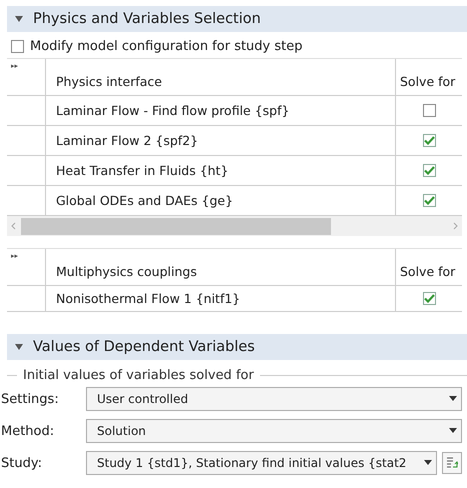 This screenshot has width=467, height=488. I want to click on dropdown: Study 1 {std1}, Stationary find initial values {stat2, so click(261, 463).